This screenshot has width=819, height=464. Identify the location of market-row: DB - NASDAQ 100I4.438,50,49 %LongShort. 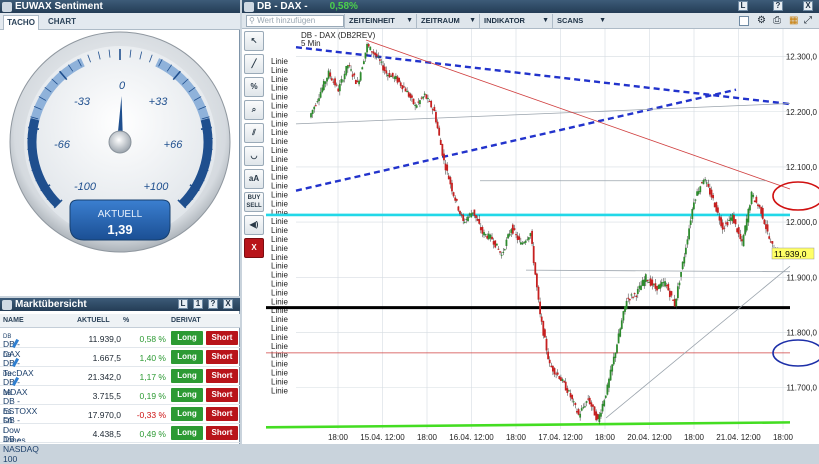
(120, 433).